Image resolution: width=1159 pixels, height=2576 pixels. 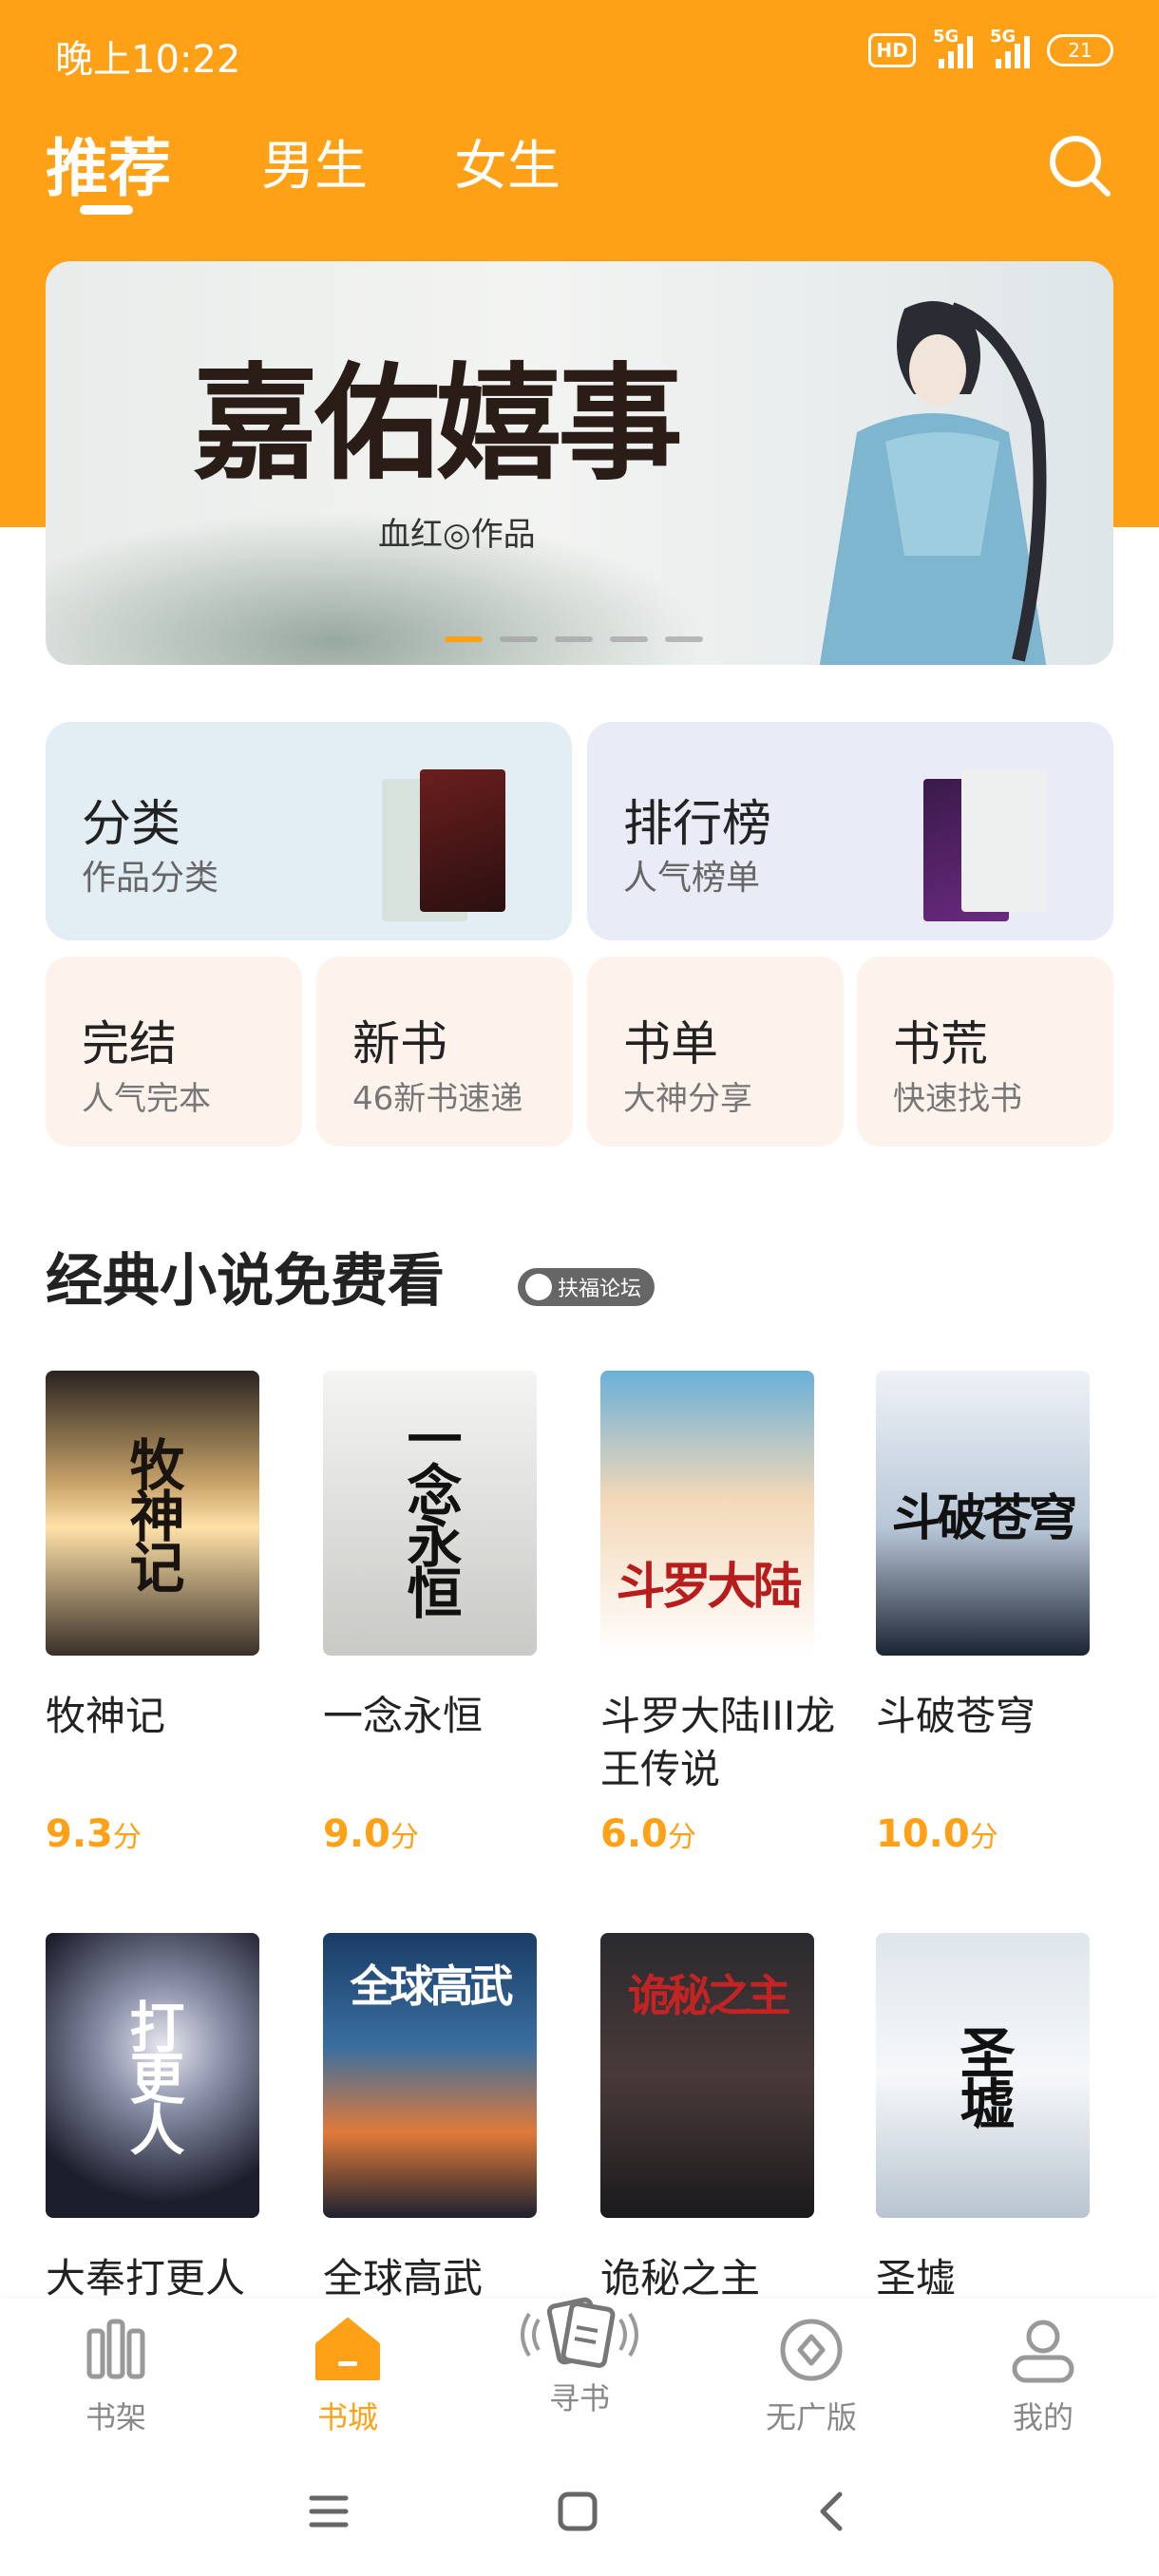 I want to click on book-title: 大奉打更人, so click(x=169, y=2278).